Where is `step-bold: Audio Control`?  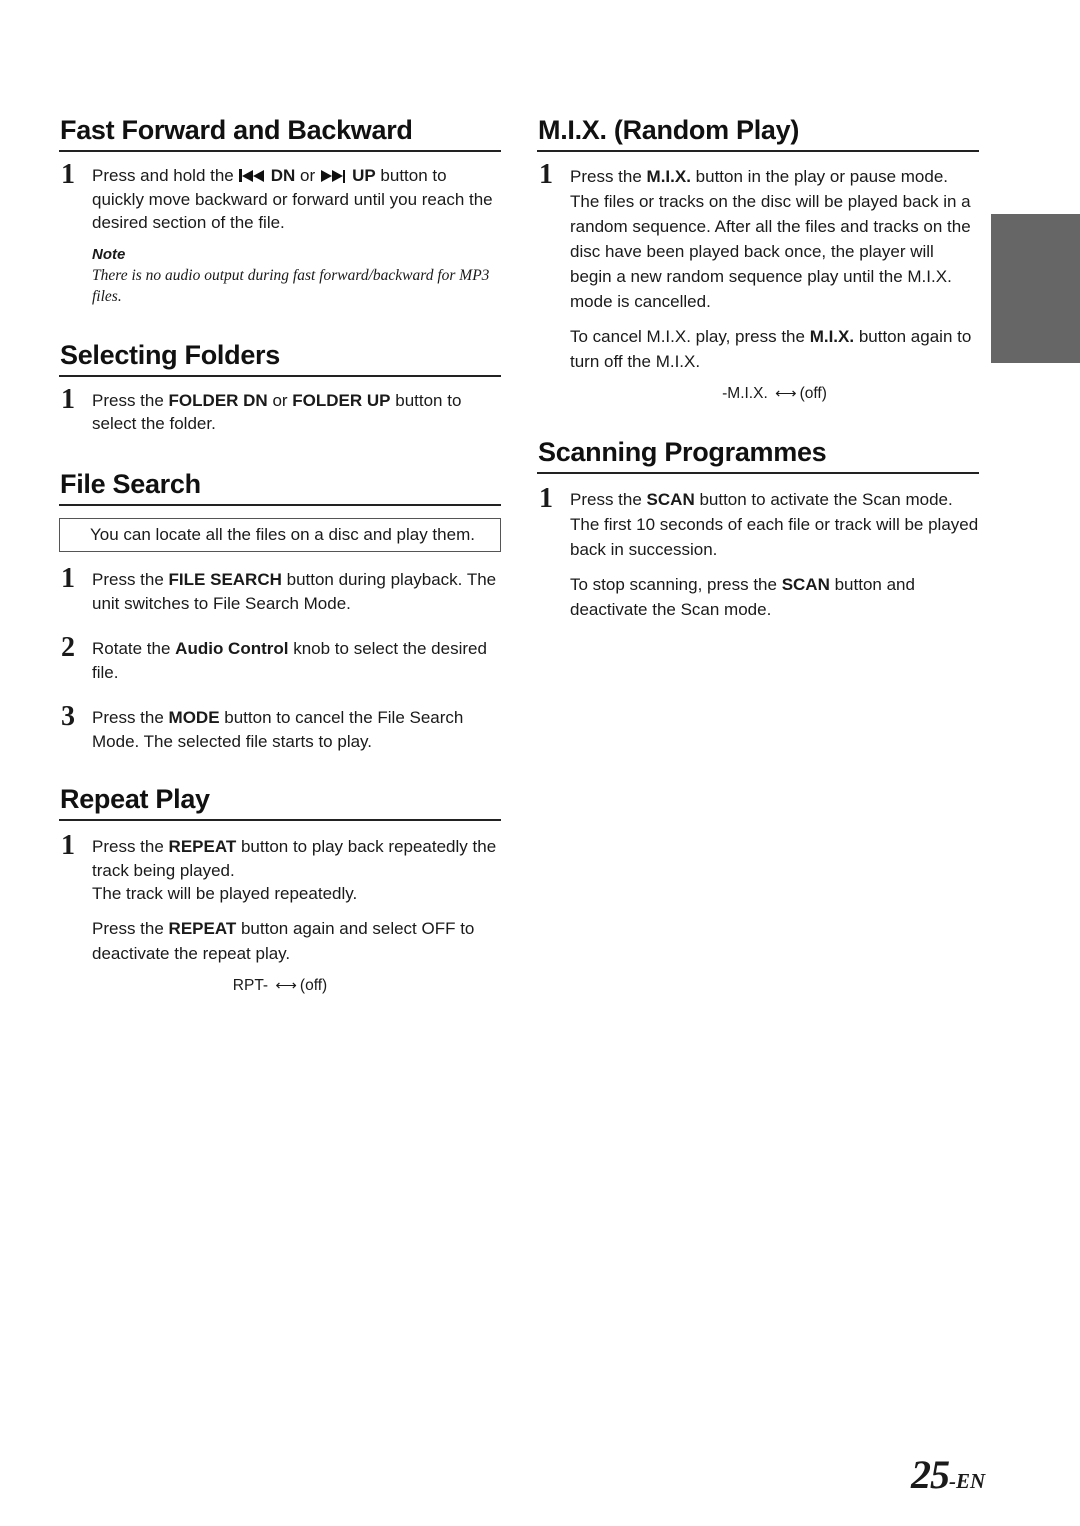 step-bold: Audio Control is located at coordinates (232, 648).